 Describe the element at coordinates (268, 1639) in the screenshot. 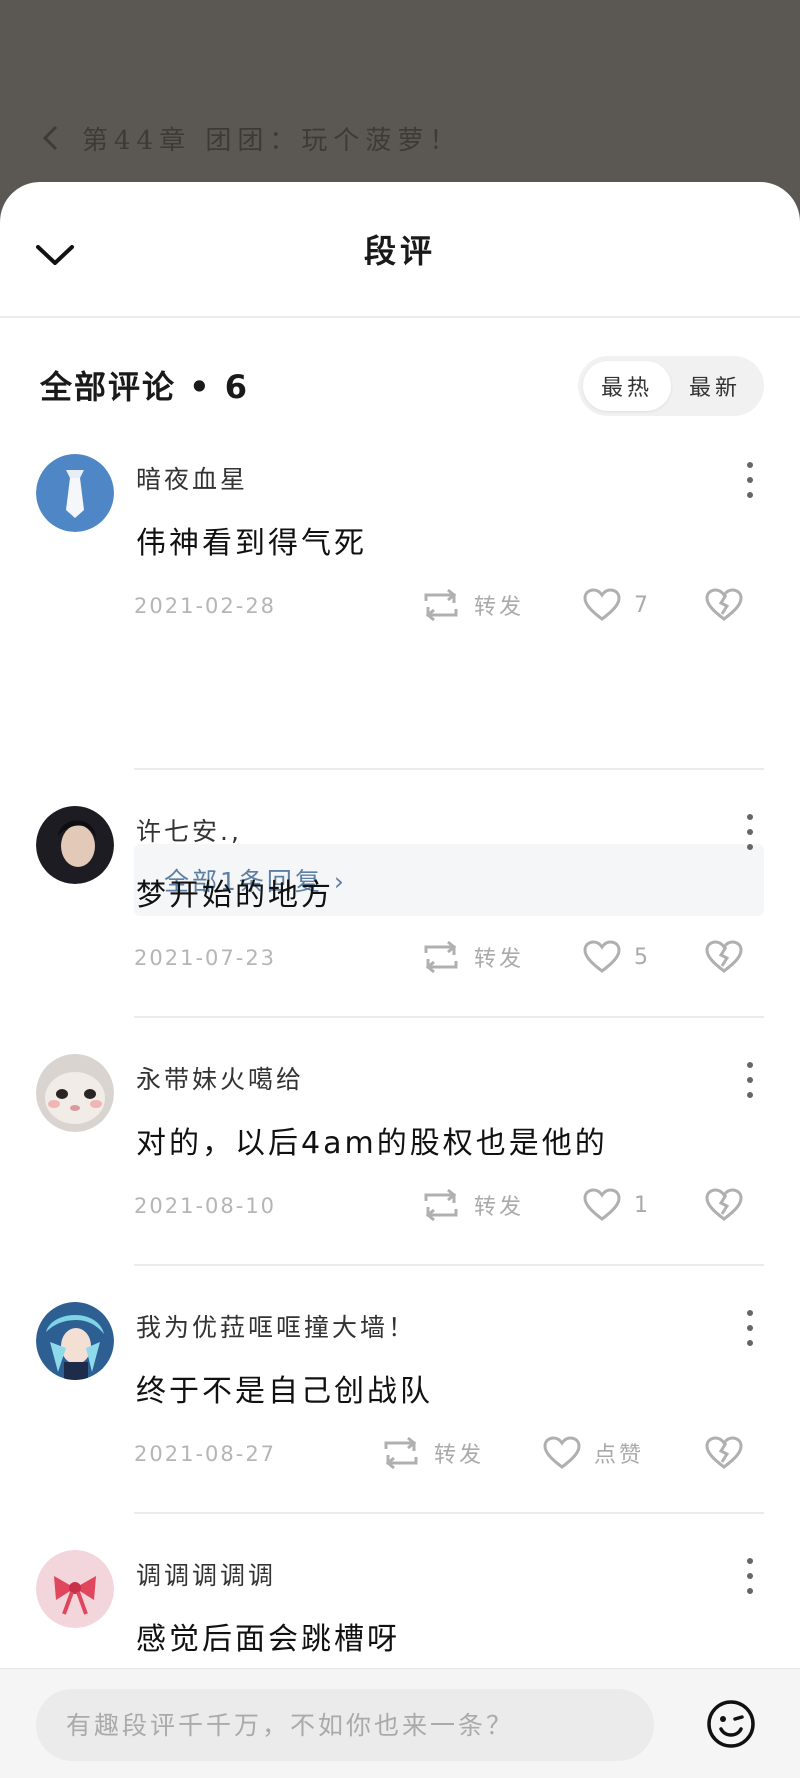

I see `comment-text: 感觉后面会跳槽呀` at that location.